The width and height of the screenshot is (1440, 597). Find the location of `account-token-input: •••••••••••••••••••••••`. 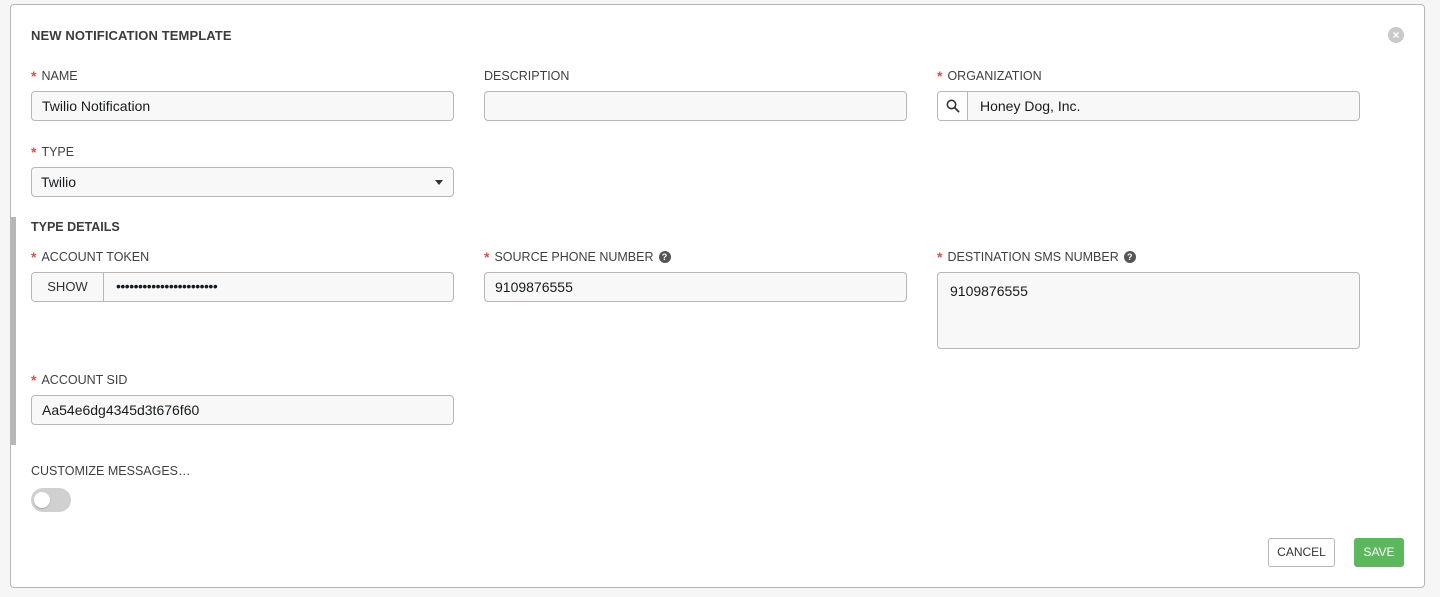

account-token-input: ••••••••••••••••••••••• is located at coordinates (278, 287).